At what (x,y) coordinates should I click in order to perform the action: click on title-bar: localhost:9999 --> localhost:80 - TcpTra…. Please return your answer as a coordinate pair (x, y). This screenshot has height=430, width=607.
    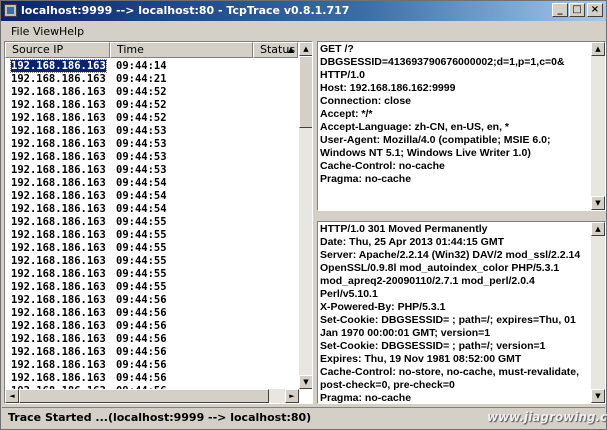
    Looking at the image, I should click on (303, 11).